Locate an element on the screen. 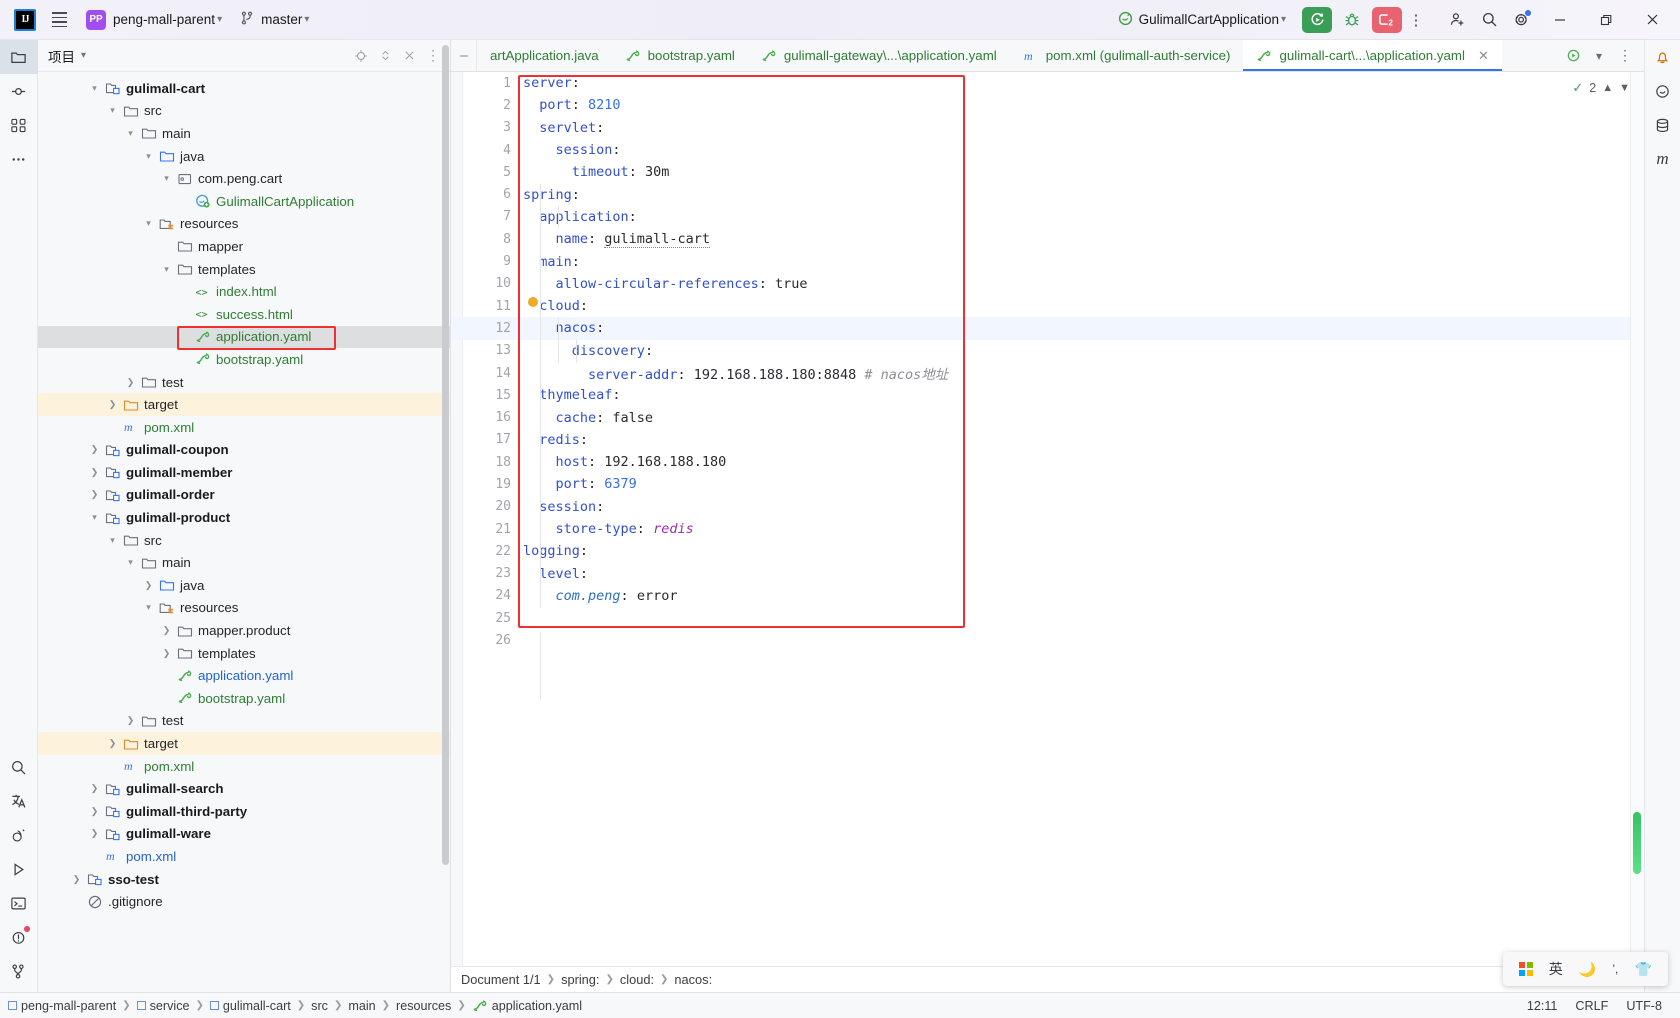 Image resolution: width=1680 pixels, height=1018 pixels. tree-node-index-html: <> index.html is located at coordinates (244, 291).